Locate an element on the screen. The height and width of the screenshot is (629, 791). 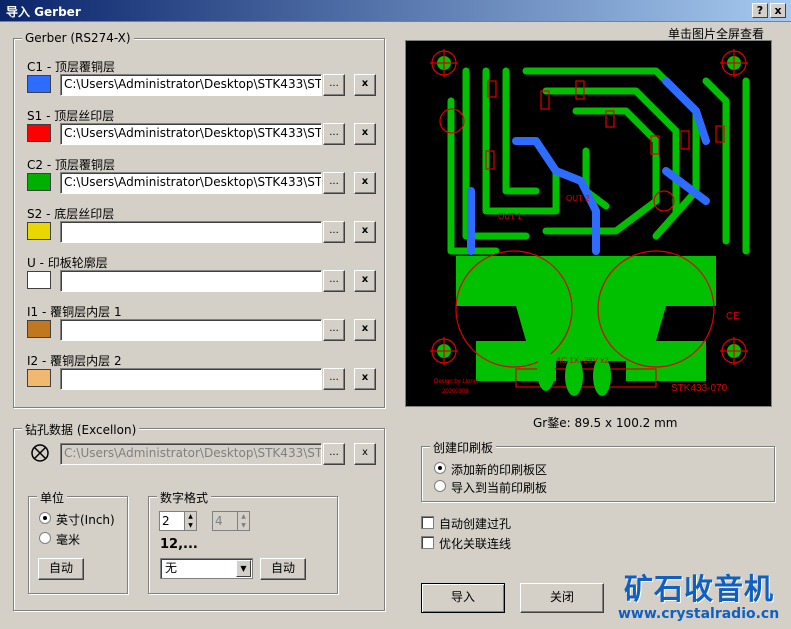
optimize-label: 优化关联连线 is located at coordinates (475, 544).